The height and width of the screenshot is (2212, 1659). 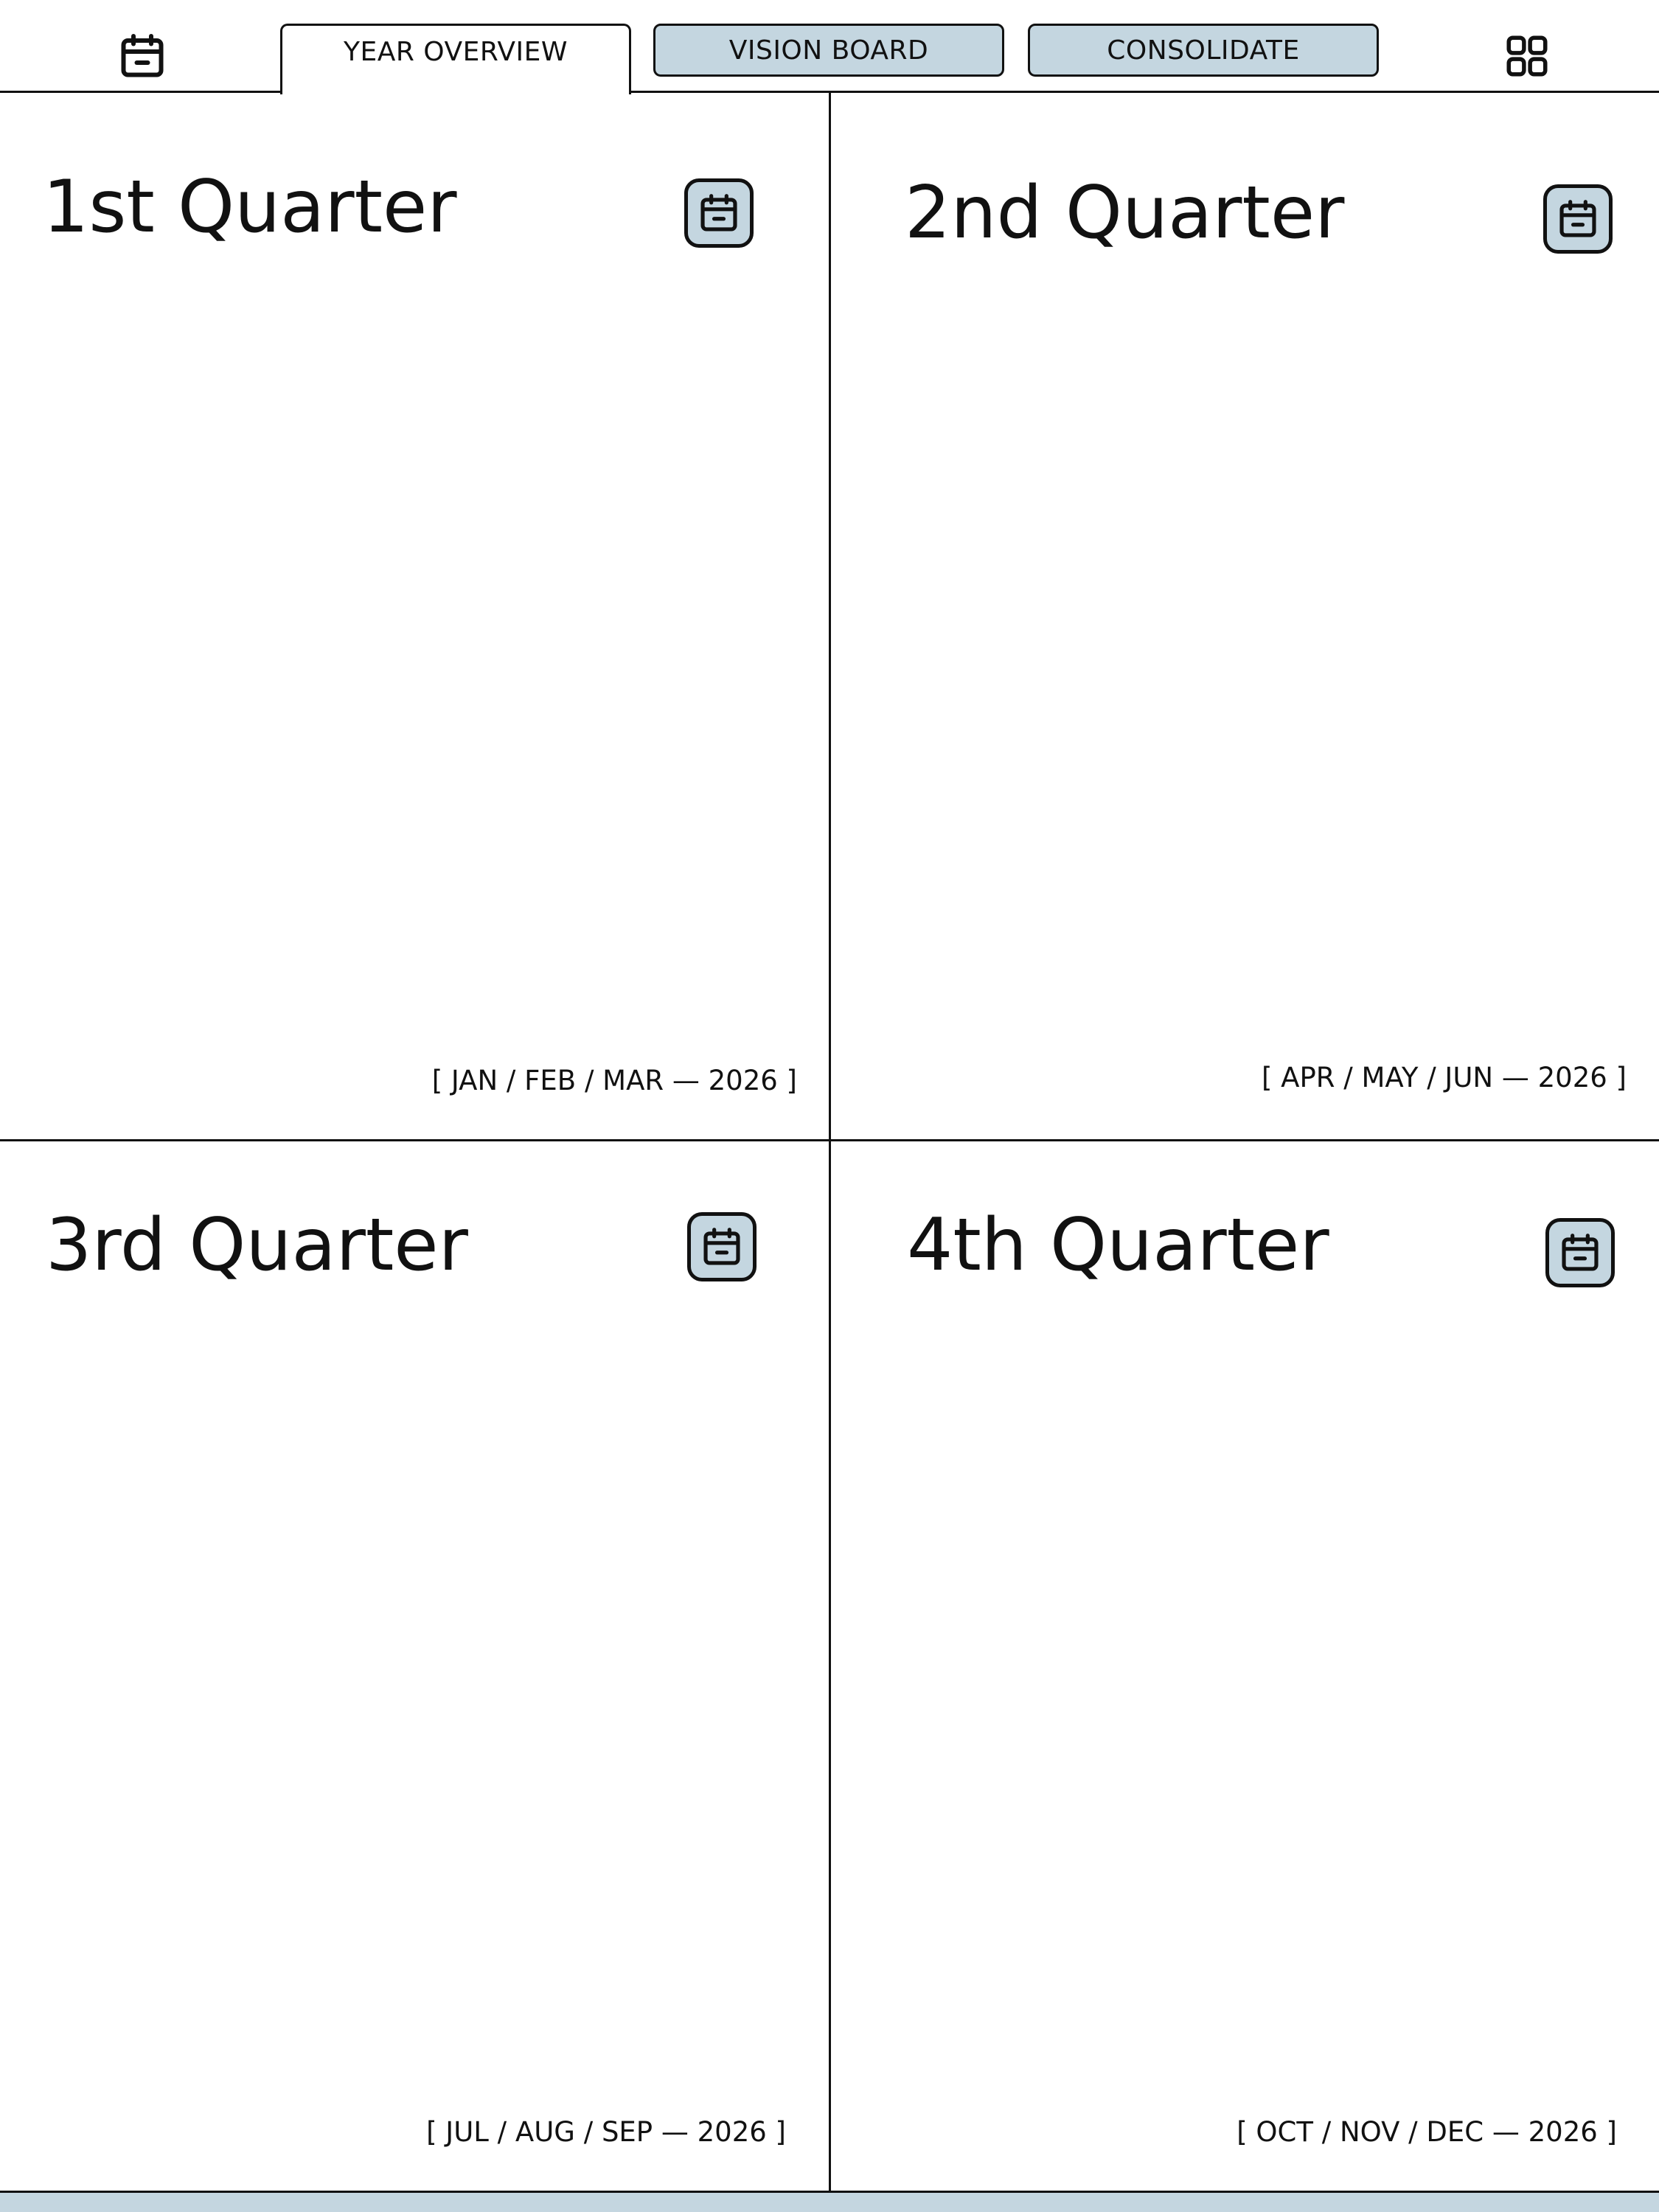 What do you see at coordinates (1427, 2132) in the screenshot?
I see `quarter-months-label: [ OCT / NOV / DEC — 2026 ]` at bounding box center [1427, 2132].